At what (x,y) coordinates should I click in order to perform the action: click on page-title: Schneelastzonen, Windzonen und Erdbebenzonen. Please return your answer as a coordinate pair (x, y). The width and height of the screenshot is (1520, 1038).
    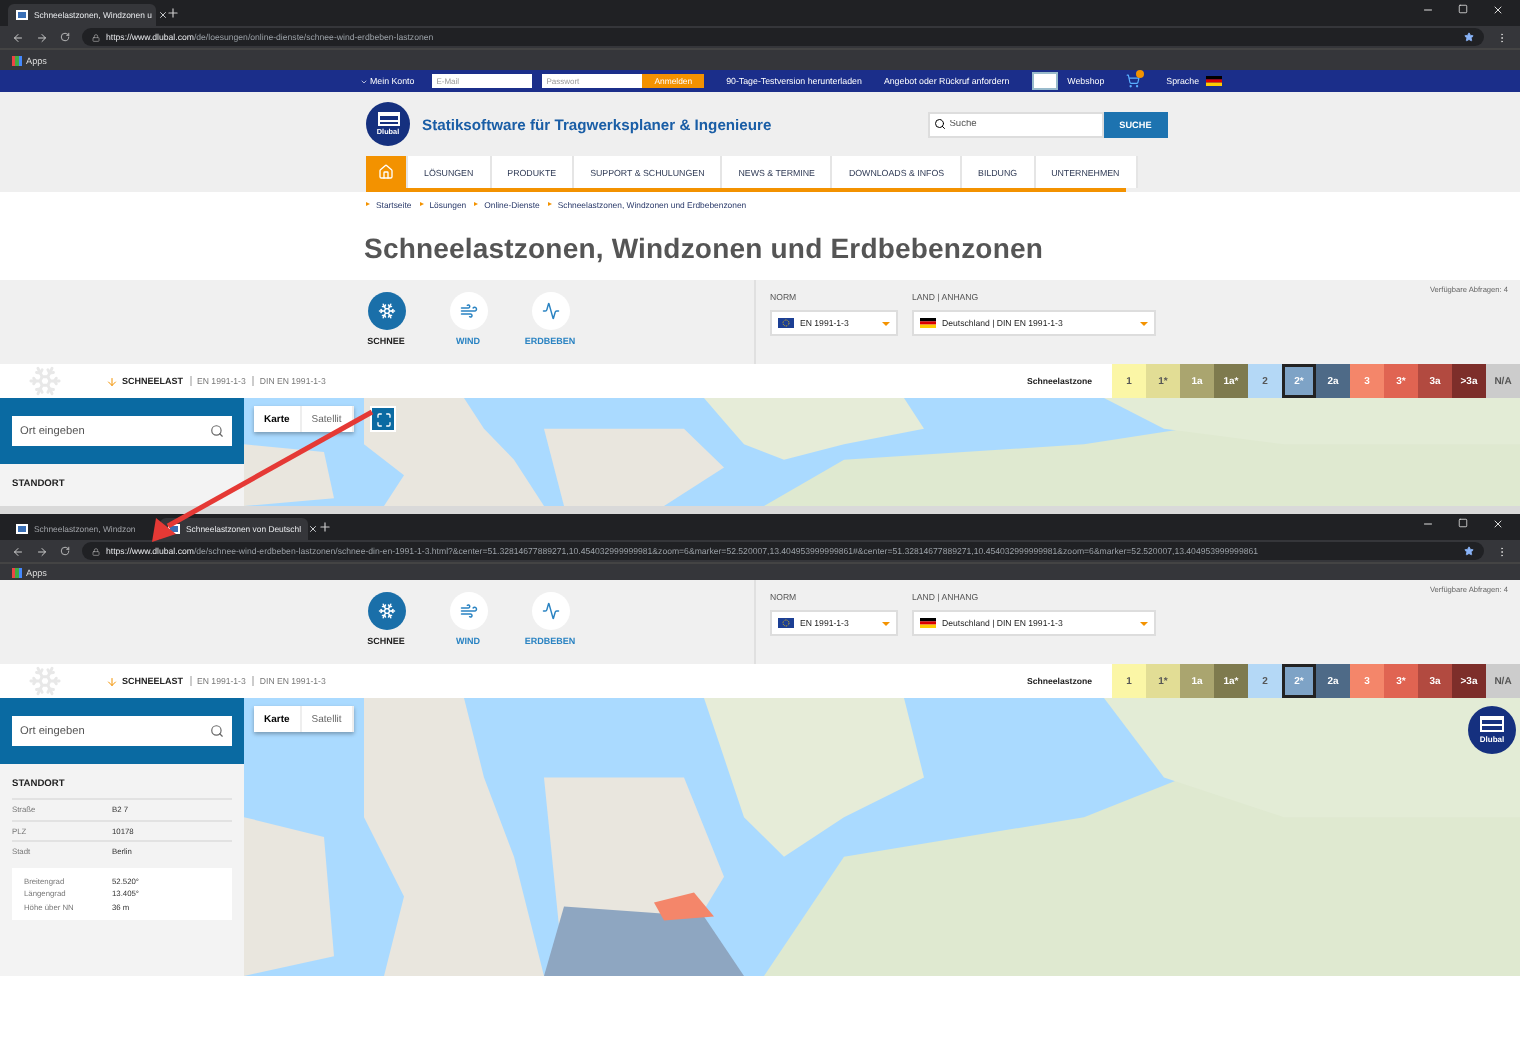
    Looking at the image, I should click on (704, 249).